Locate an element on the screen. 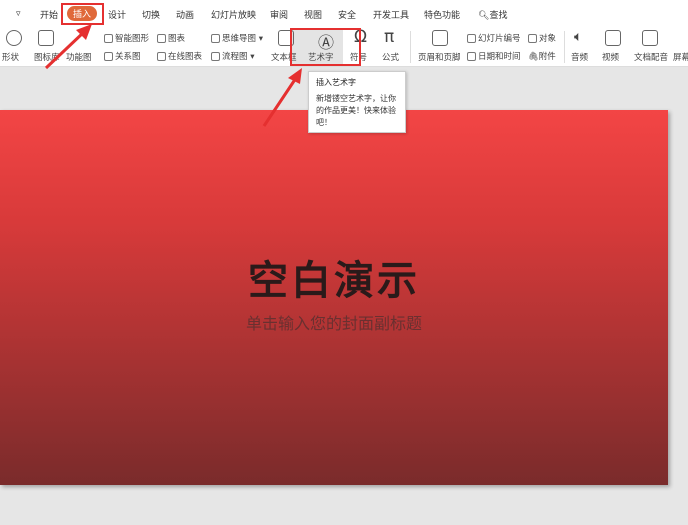  tooltip-body: 新增镂空艺术字，让你的作品更美！快来体验吧！ is located at coordinates (356, 110).